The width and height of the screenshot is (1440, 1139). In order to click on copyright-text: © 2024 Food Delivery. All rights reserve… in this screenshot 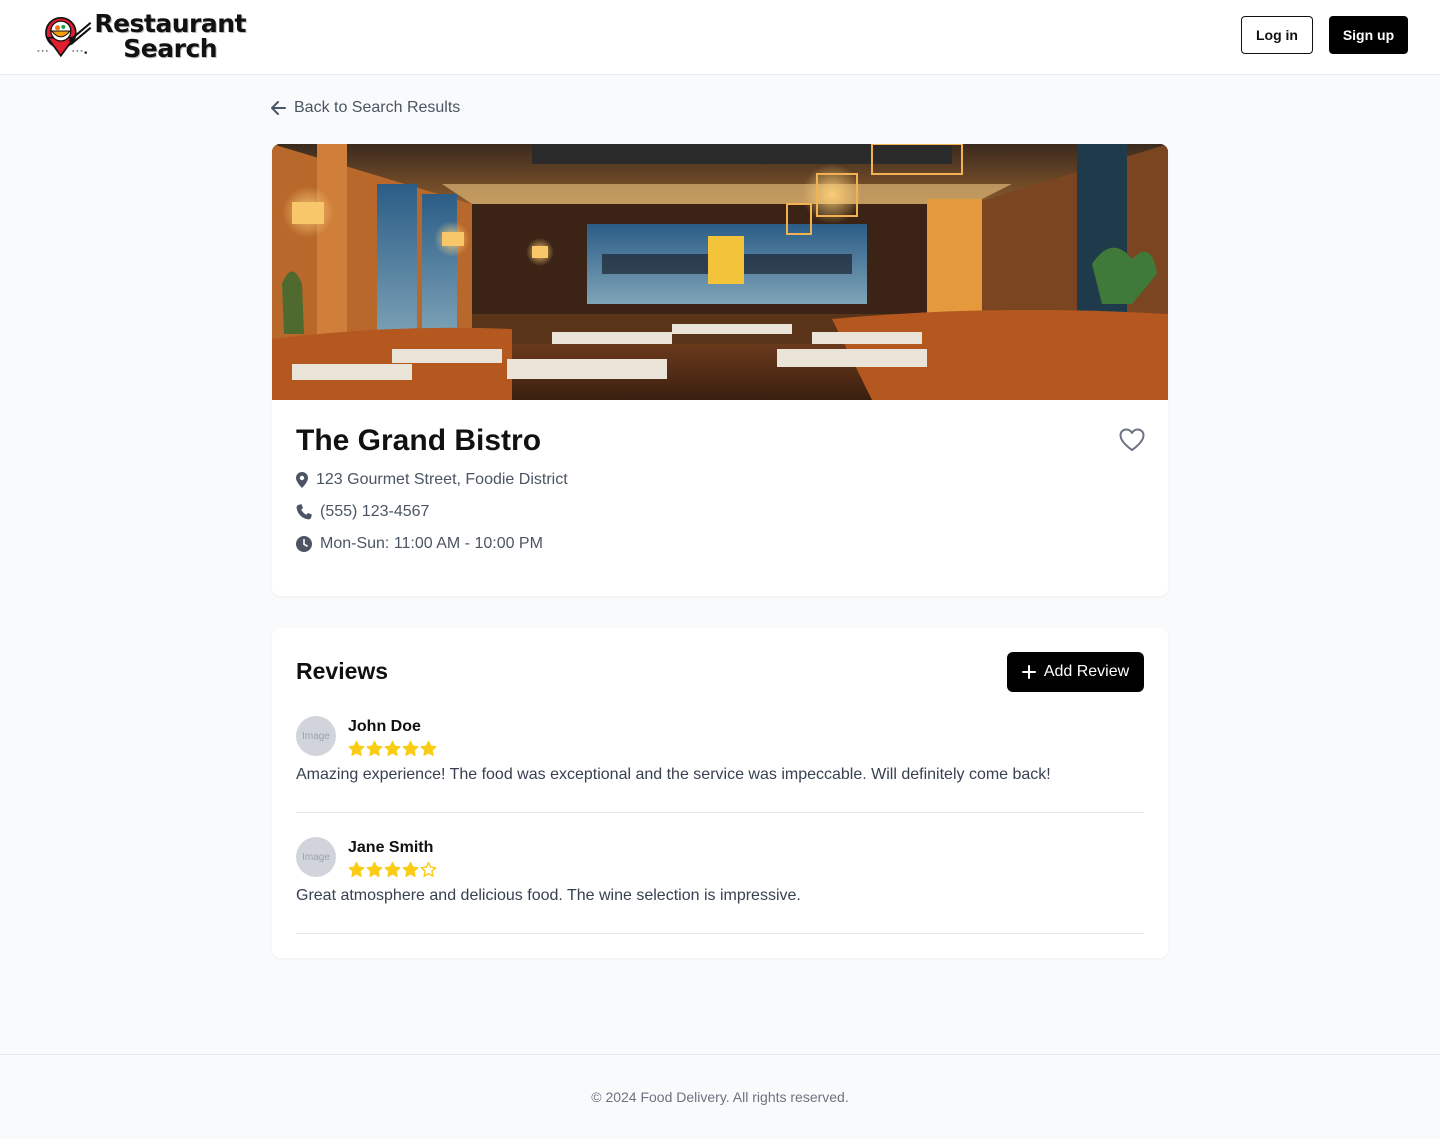, I will do `click(720, 1097)`.